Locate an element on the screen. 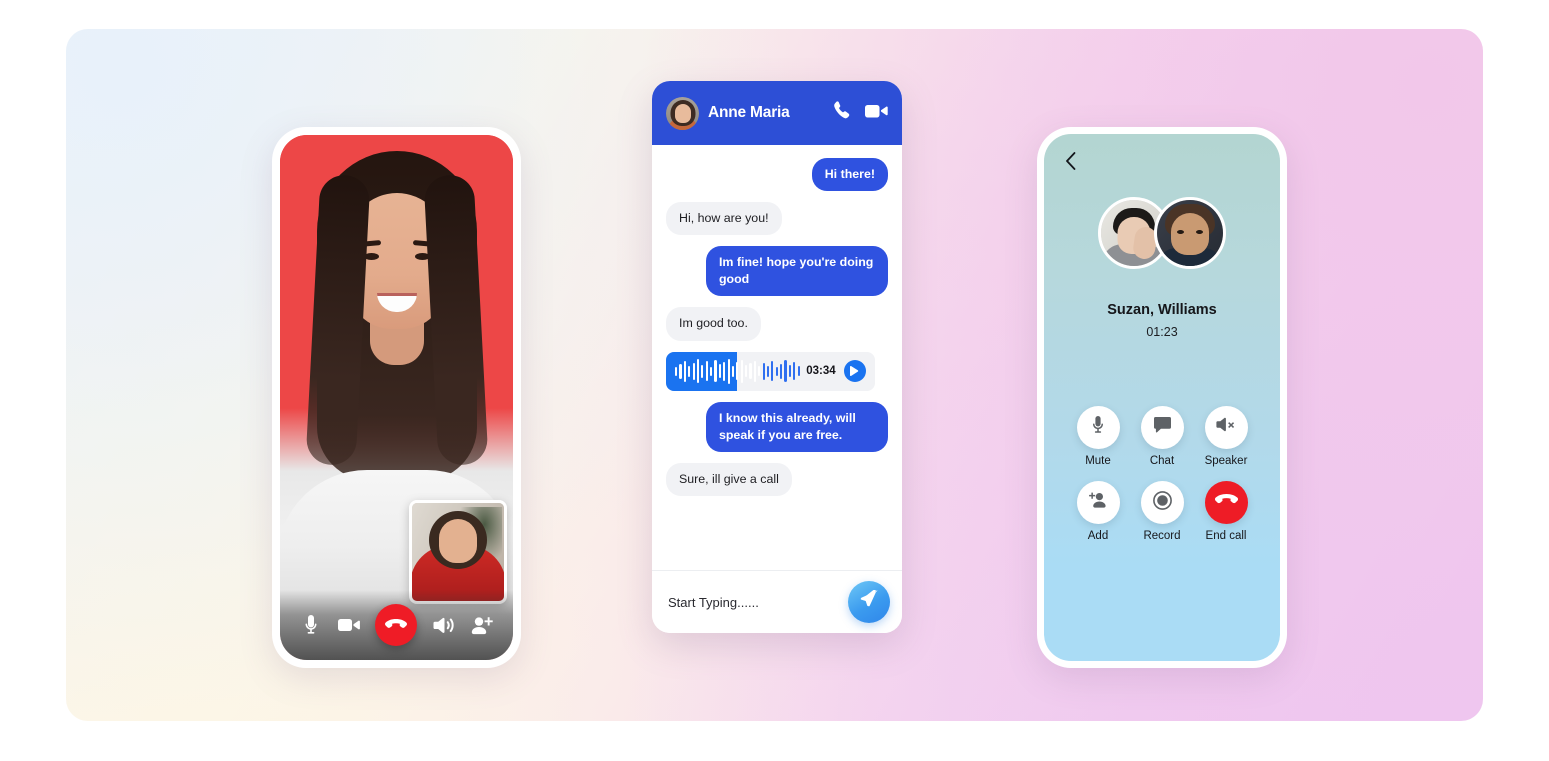  avatar2-eye-left is located at coordinates (1180, 232).